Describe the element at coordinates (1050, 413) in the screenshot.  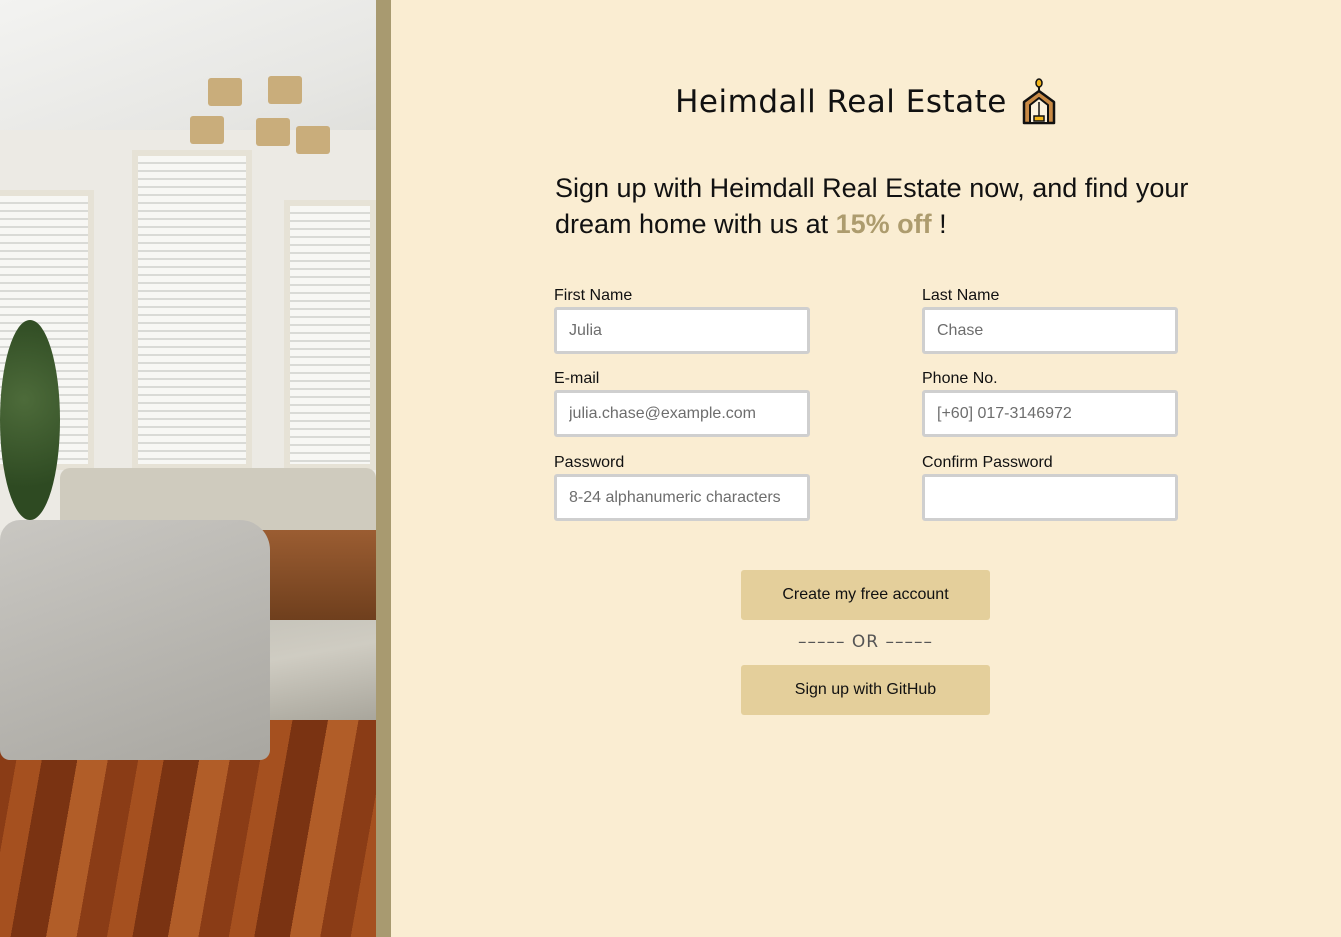
I see `phone-input` at that location.